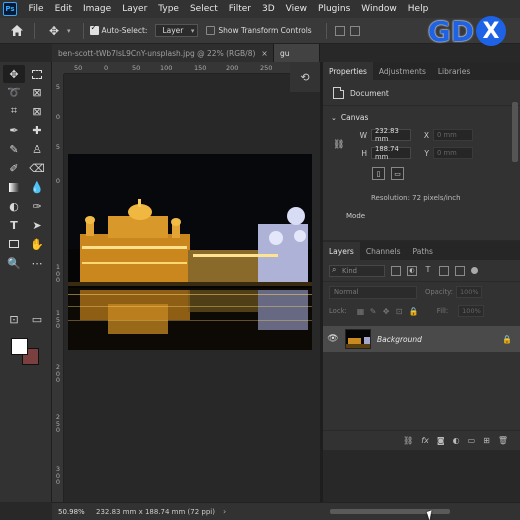  Describe the element at coordinates (177, 30) in the screenshot. I see `auto-select-dropdown: Layer` at that location.